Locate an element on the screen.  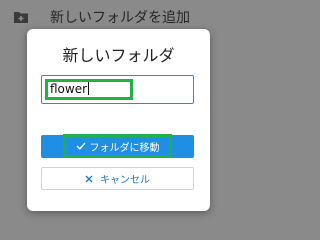
cancel-button: キャンセル is located at coordinates (117, 178).